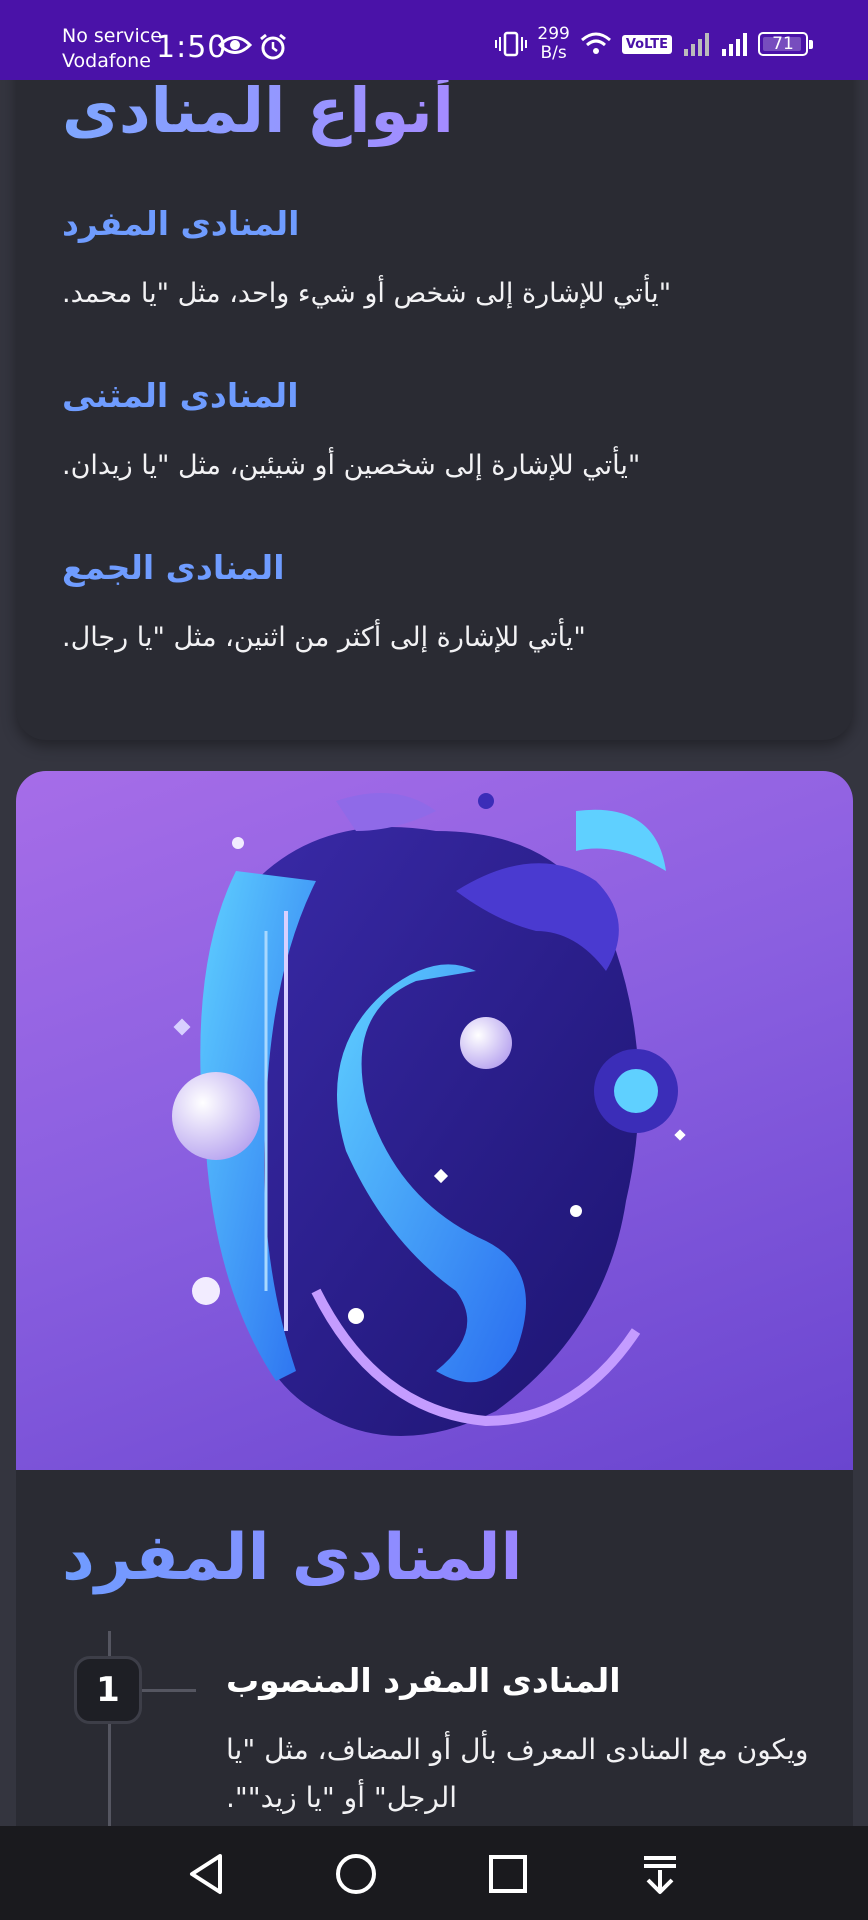 This screenshot has width=868, height=1920. I want to click on step-number-badge: 1, so click(108, 1690).